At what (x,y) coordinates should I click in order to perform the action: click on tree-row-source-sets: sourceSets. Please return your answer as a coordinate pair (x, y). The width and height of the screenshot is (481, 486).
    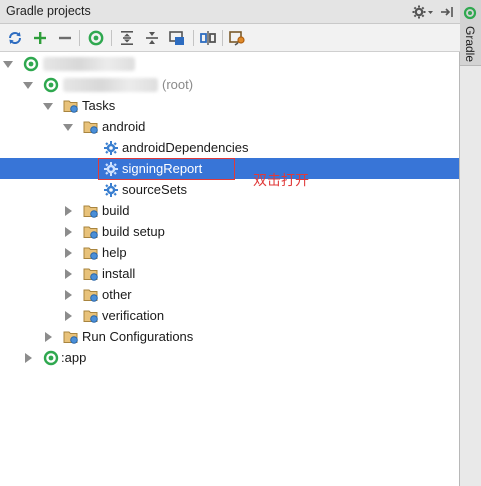
    Looking at the image, I should click on (229, 189).